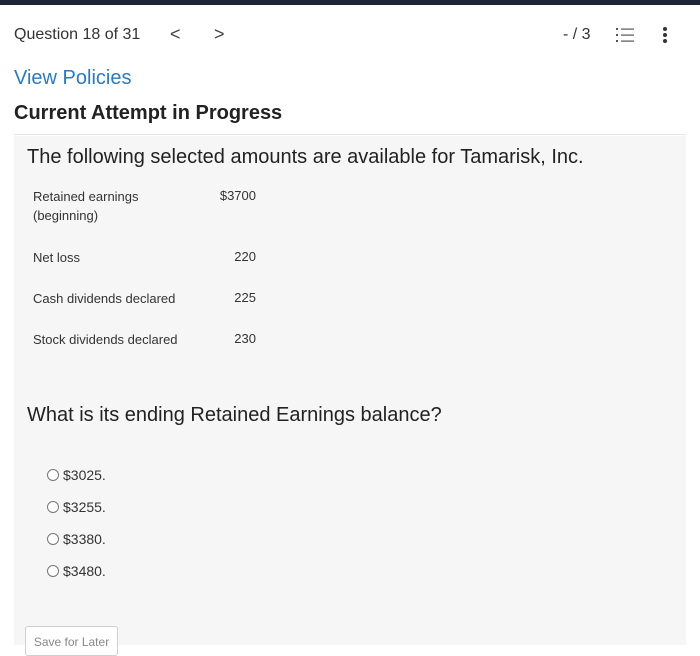 The height and width of the screenshot is (656, 700). Describe the element at coordinates (84, 539) in the screenshot. I see `answer-option-label: $3380.` at that location.